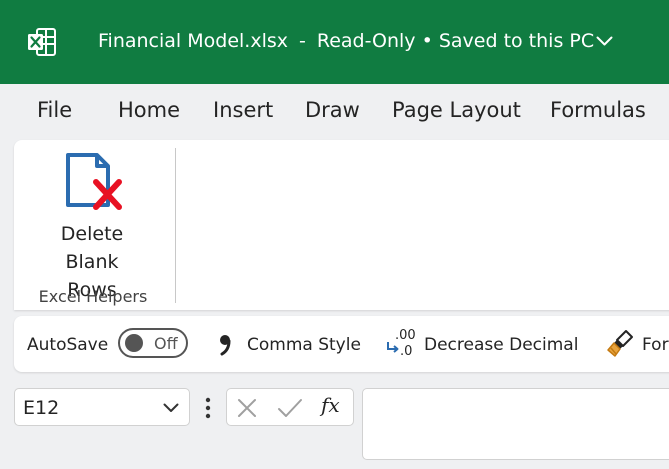  I want to click on autosave-label: AutoSave, so click(68, 345).